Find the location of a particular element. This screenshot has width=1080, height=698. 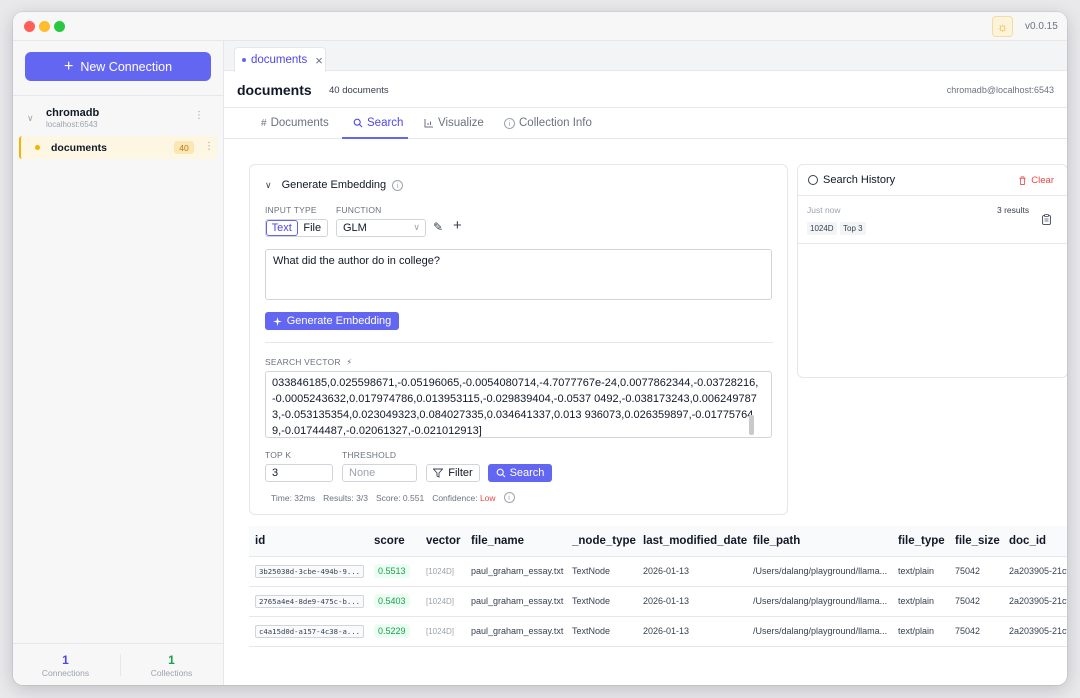

tab-search: Search is located at coordinates (378, 123).